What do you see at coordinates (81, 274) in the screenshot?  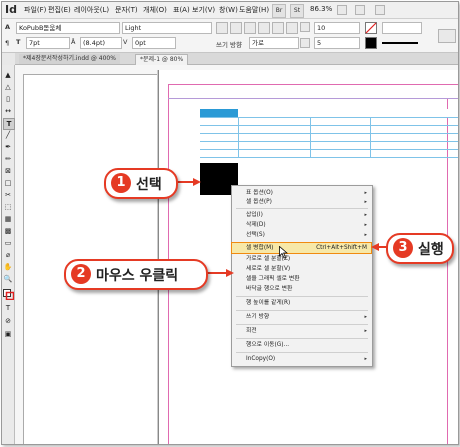 I see `callout-number: 2` at bounding box center [81, 274].